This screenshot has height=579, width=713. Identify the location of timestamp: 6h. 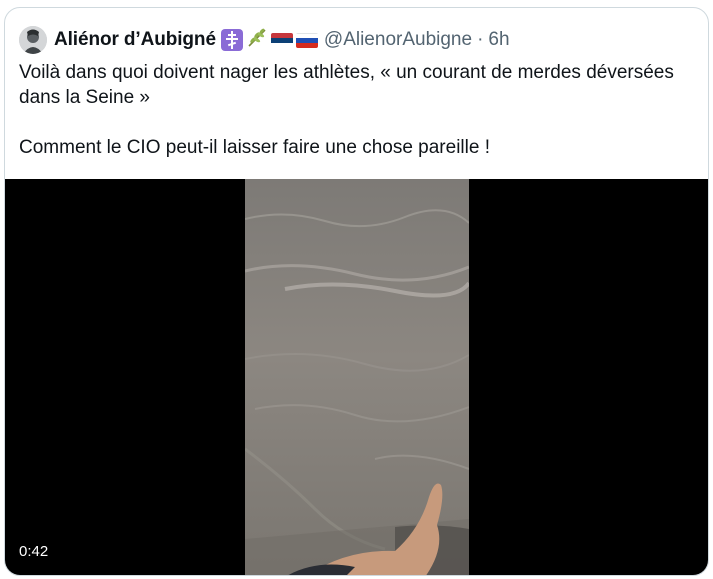
(498, 40).